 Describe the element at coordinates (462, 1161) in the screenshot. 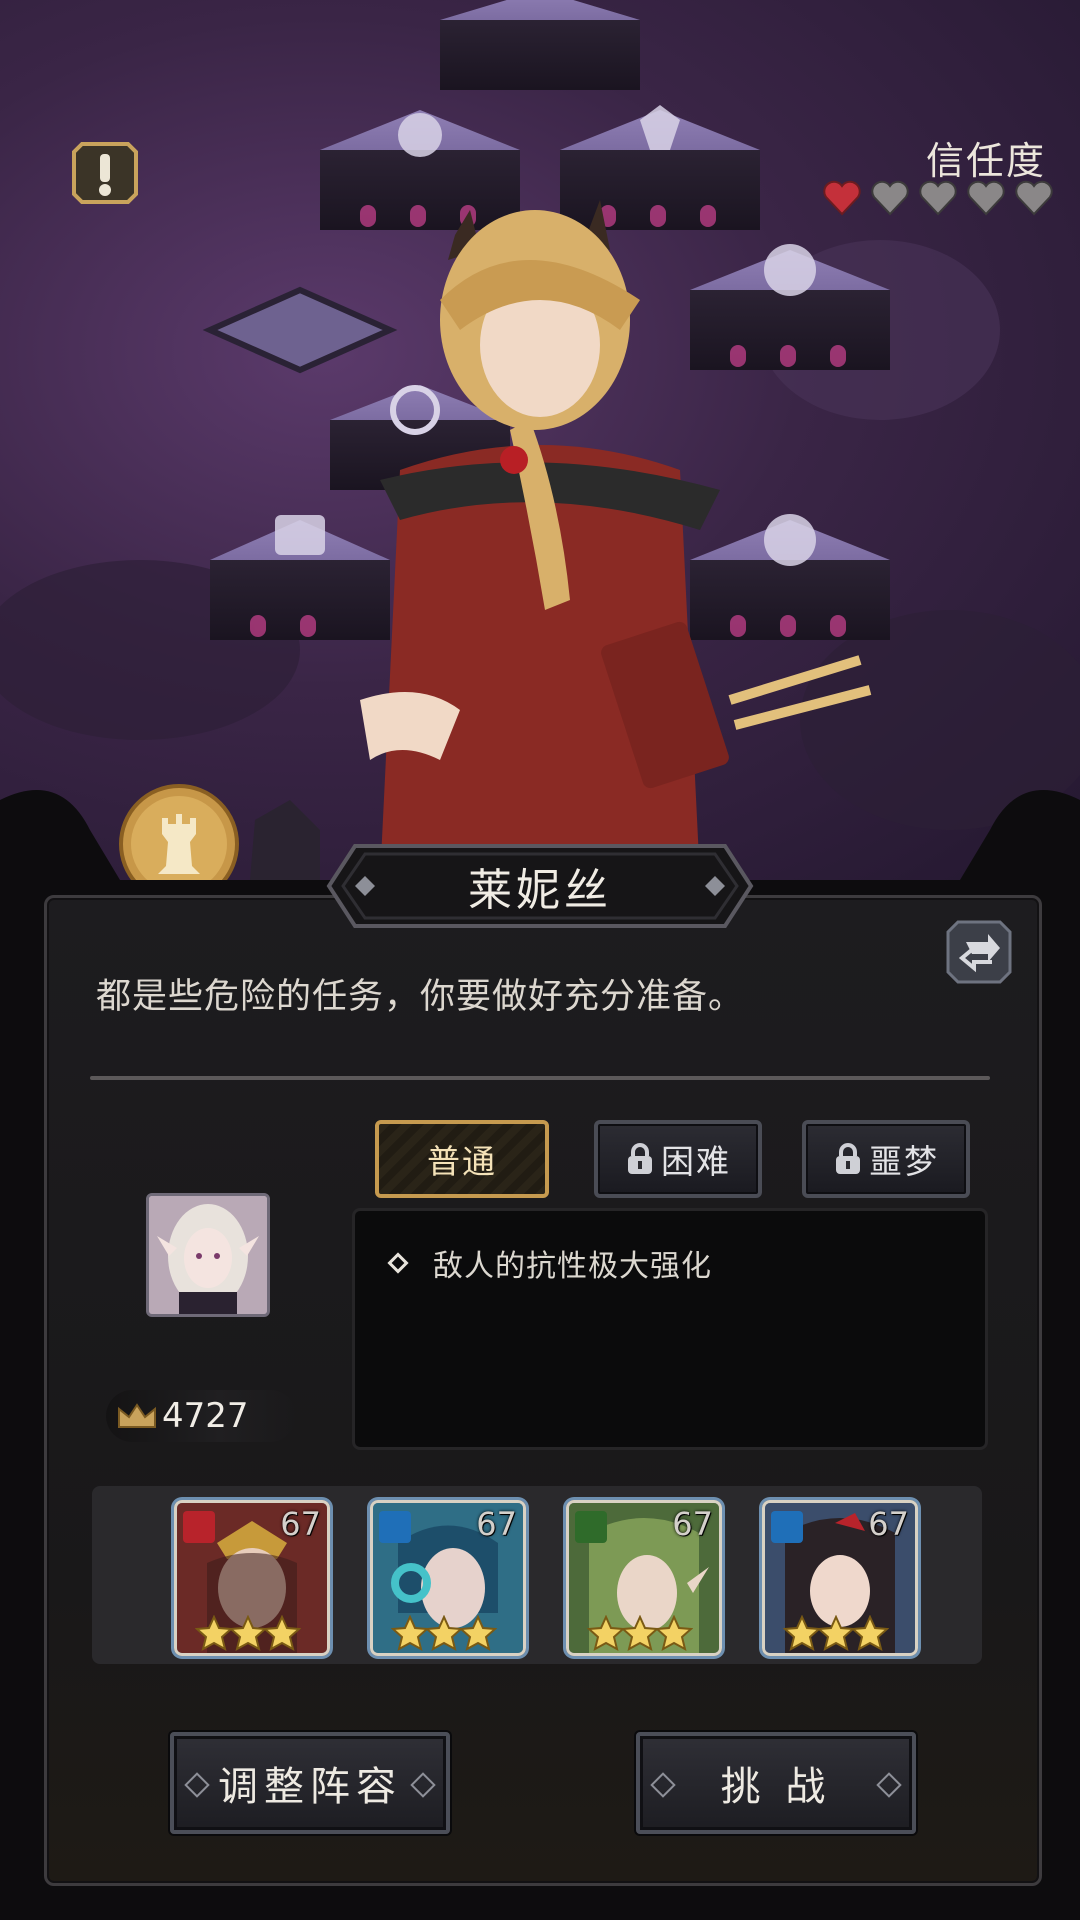

I see `difficulty-label: 普通` at that location.